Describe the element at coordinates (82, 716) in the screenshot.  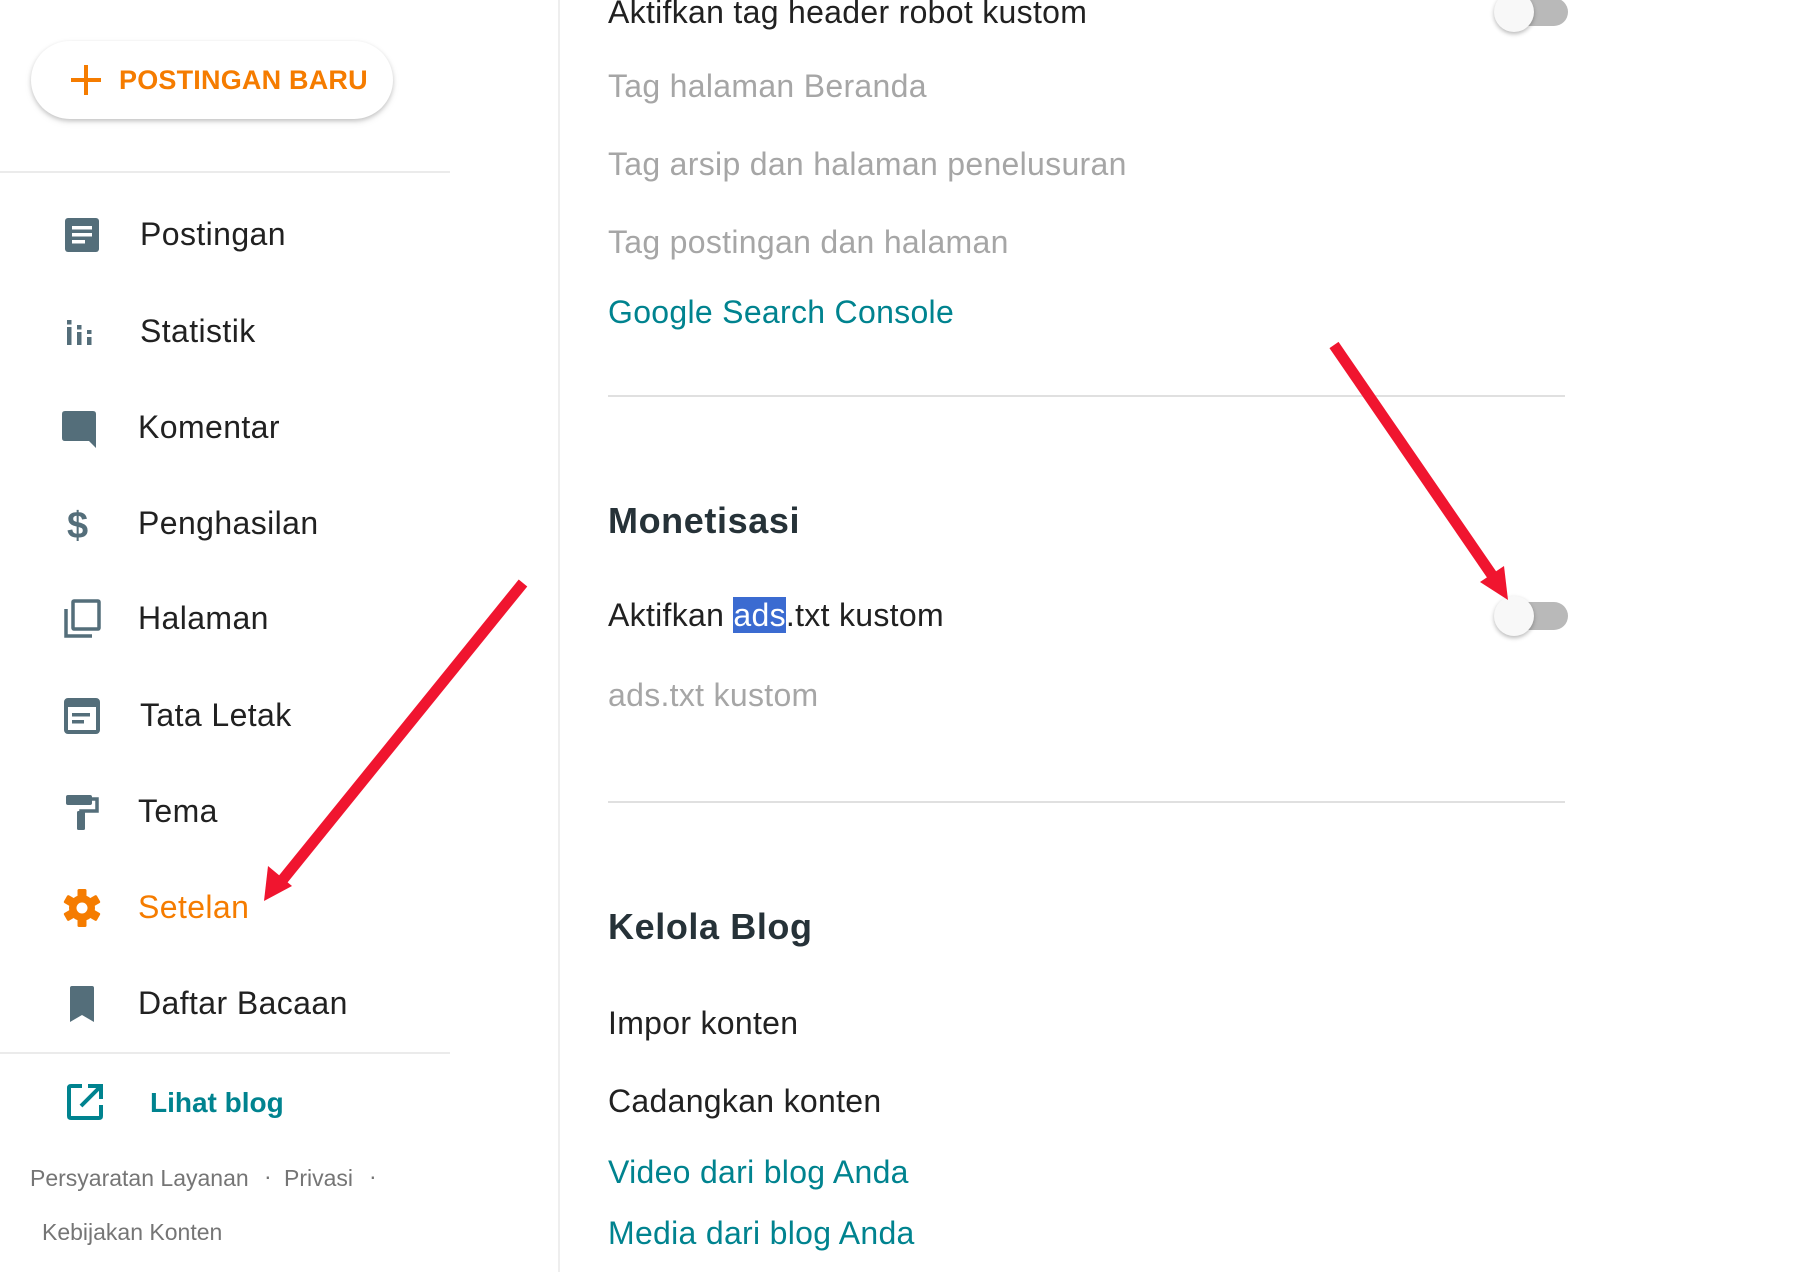
I see `layout-icon` at that location.